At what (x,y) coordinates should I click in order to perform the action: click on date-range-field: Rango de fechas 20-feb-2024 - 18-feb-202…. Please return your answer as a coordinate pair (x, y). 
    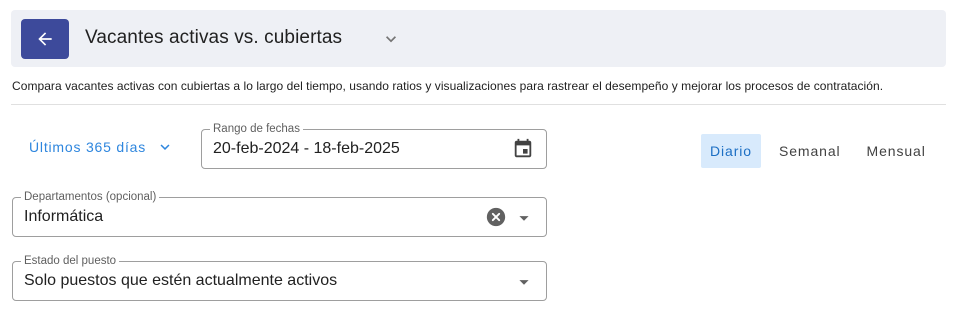
    Looking at the image, I should click on (374, 145).